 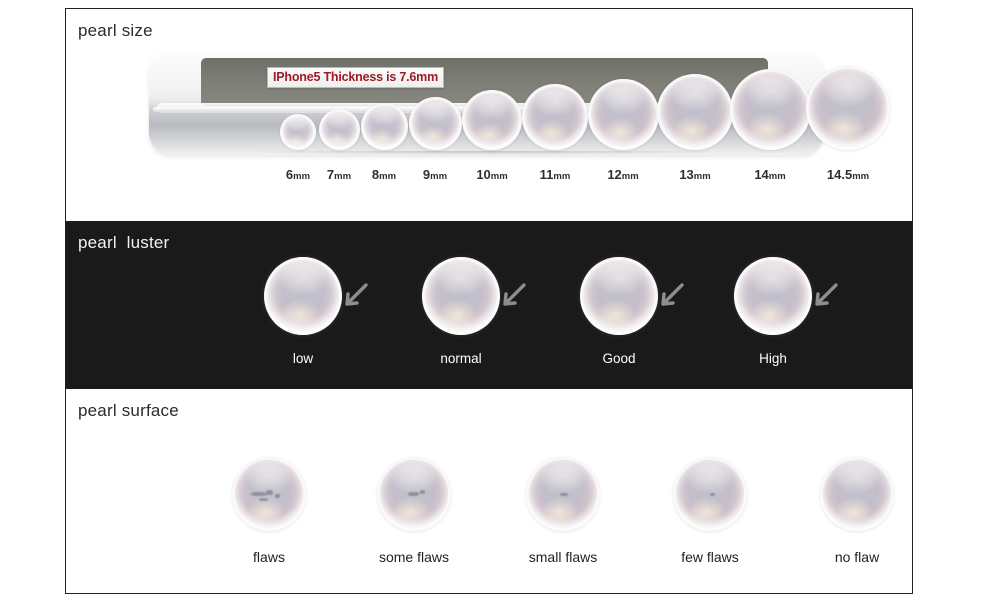 What do you see at coordinates (857, 494) in the screenshot?
I see `pearl-surface-no-flaw` at bounding box center [857, 494].